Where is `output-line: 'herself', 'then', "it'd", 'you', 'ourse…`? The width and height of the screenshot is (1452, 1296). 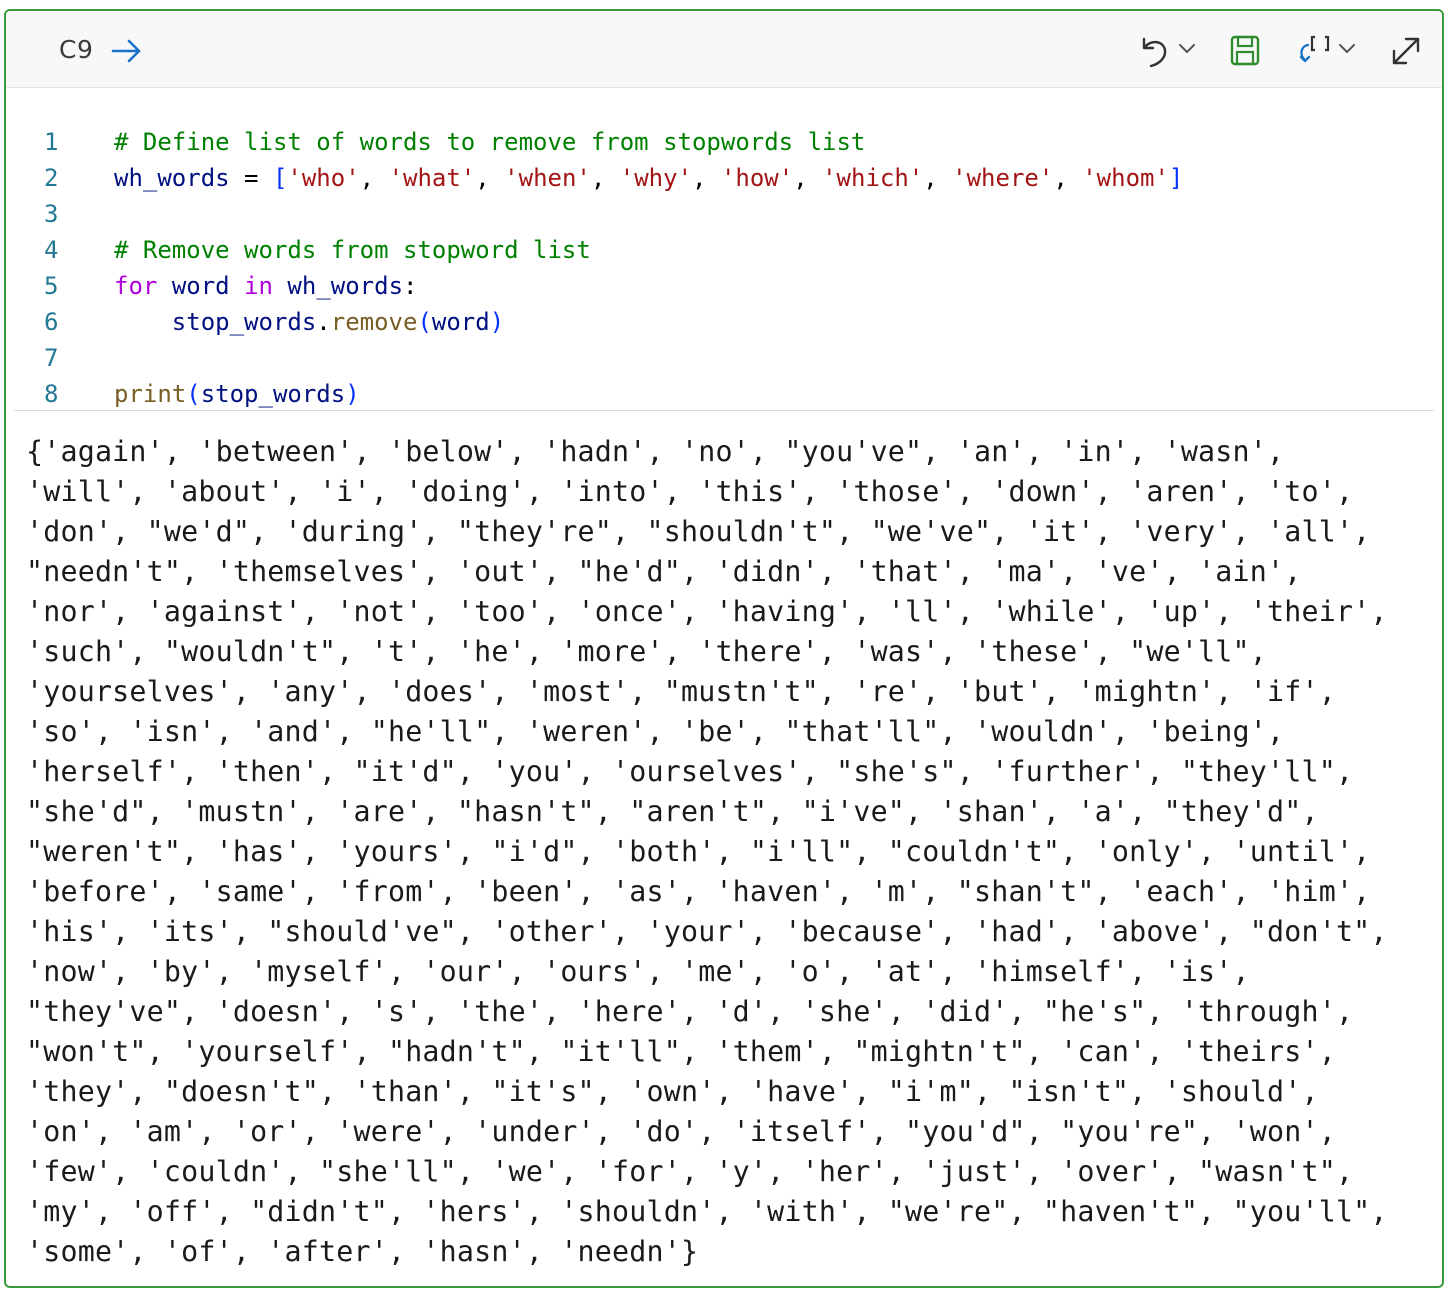 output-line: 'herself', 'then', "it'd", 'you', 'ourse… is located at coordinates (690, 771).